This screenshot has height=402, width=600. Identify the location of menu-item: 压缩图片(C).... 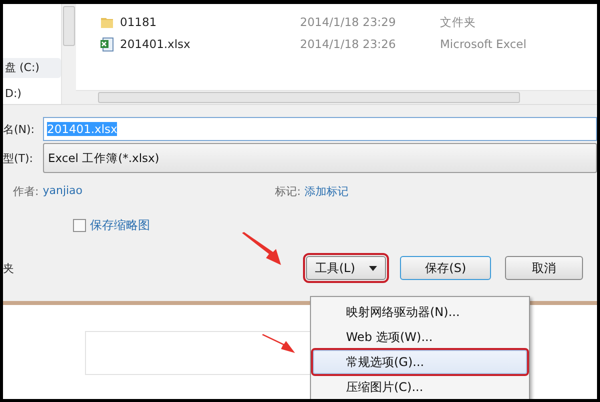
(420, 387).